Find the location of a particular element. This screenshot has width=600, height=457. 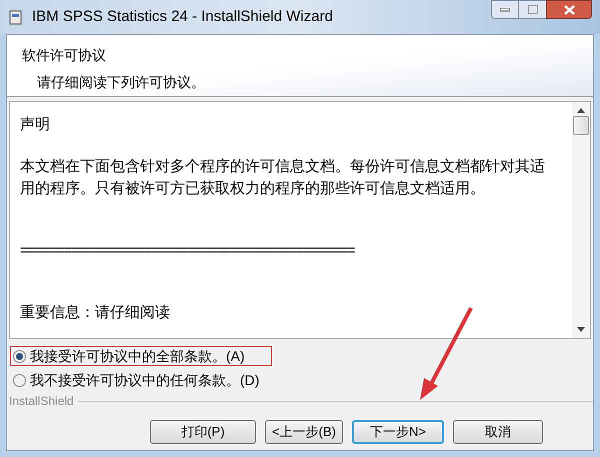

wizard-button: 打印(P) is located at coordinates (203, 432).